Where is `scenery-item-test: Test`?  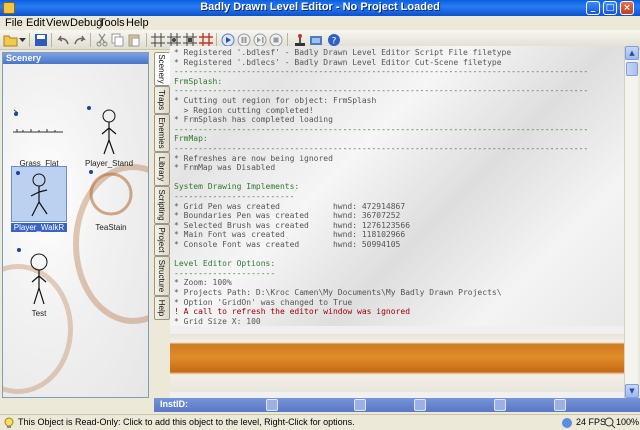
scenery-item-test: Test is located at coordinates (39, 281).